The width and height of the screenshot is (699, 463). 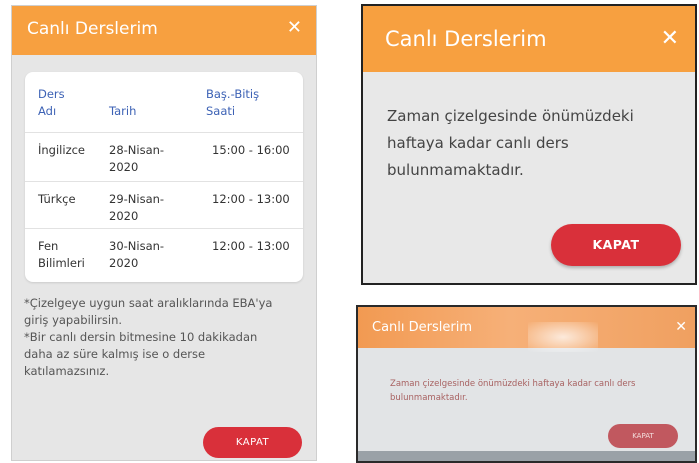 What do you see at coordinates (61, 254) in the screenshot?
I see `cell-ders: Fen Bilimleri` at bounding box center [61, 254].